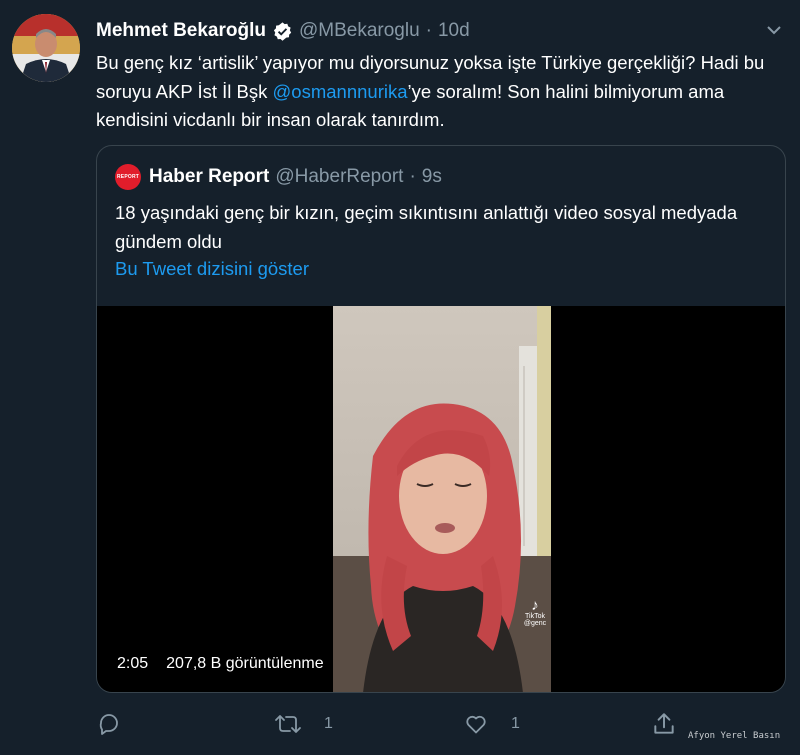 This screenshot has height=755, width=800. What do you see at coordinates (476, 724) in the screenshot?
I see `heart-icon` at bounding box center [476, 724].